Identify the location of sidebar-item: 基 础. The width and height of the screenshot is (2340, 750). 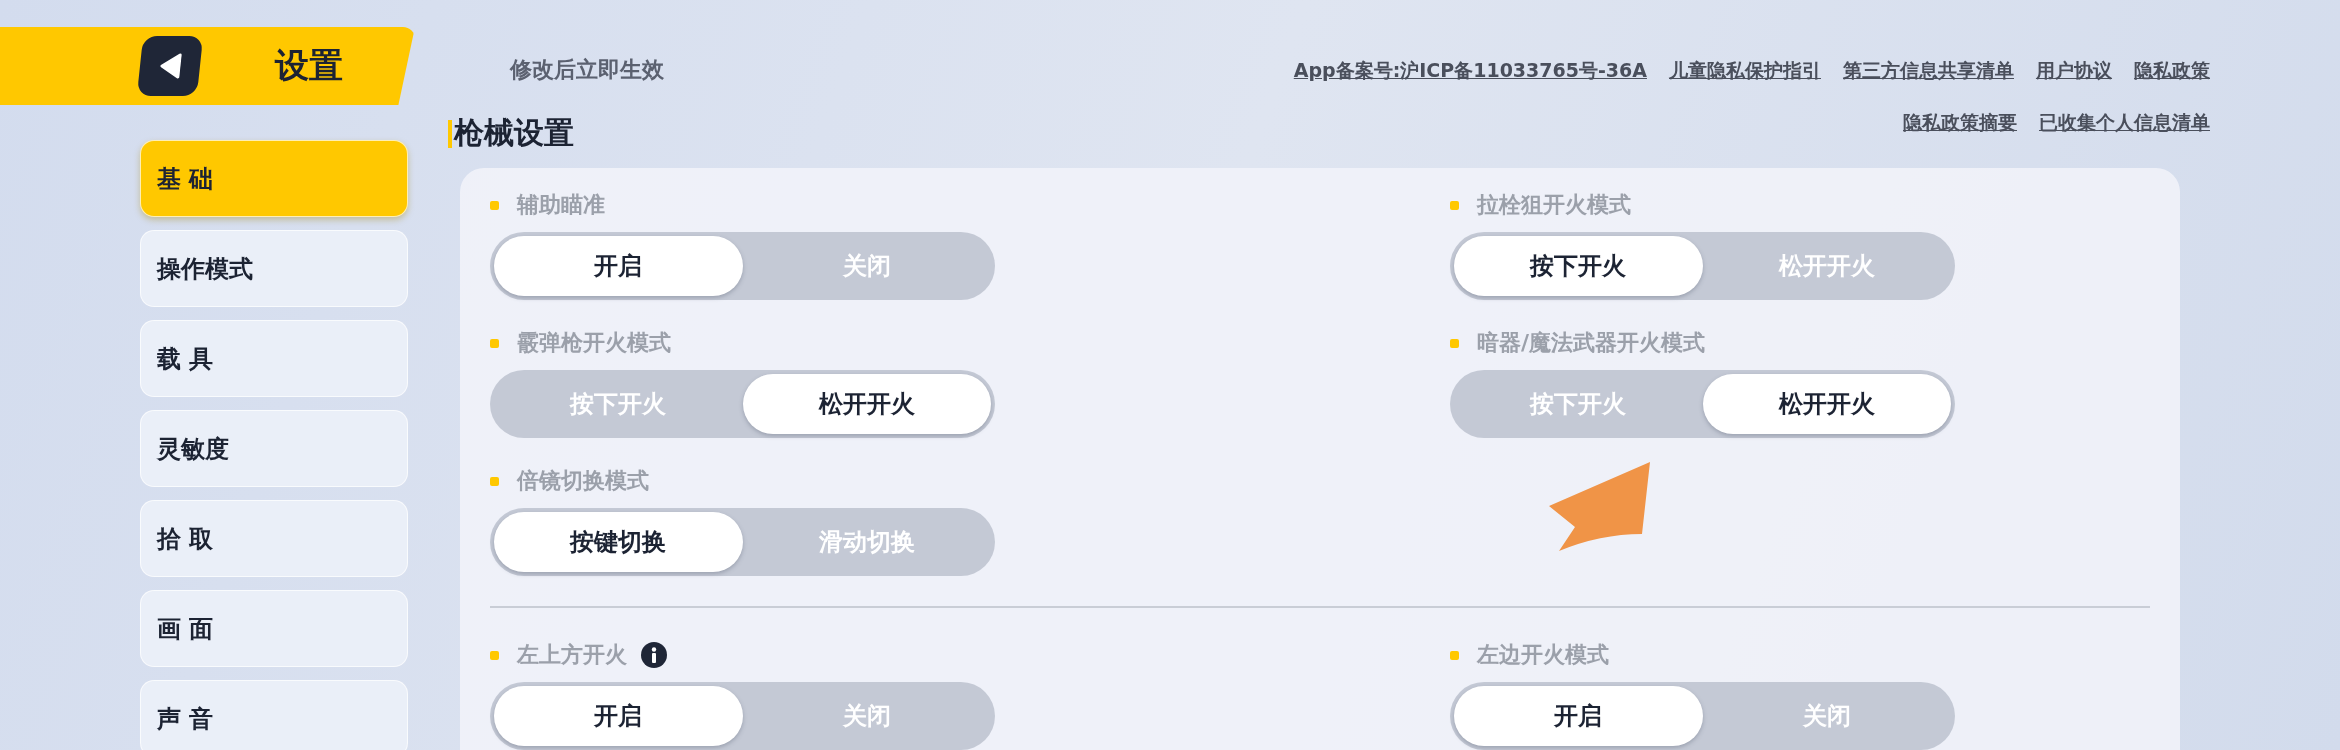
(274, 178).